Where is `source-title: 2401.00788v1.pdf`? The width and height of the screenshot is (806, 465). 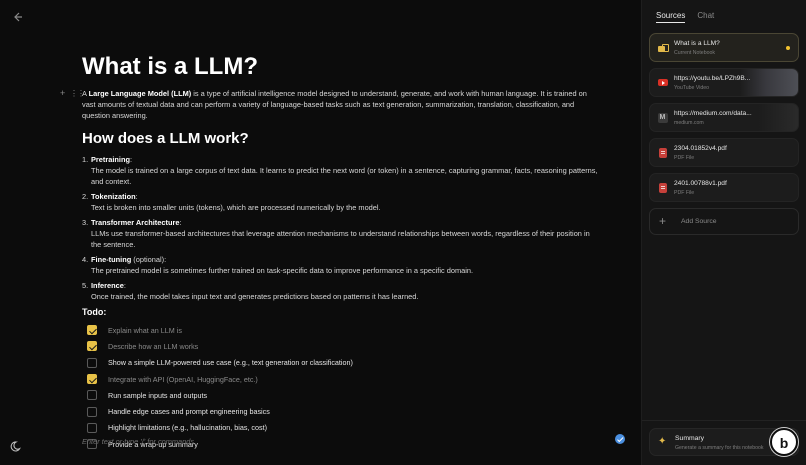
source-title: 2401.00788v1.pdf is located at coordinates (700, 183).